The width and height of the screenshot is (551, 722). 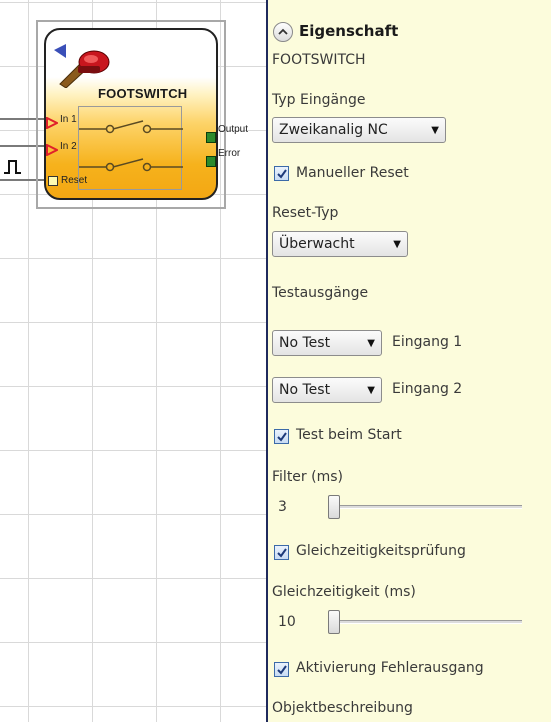 I want to click on section-header: Eigenschaft, so click(x=349, y=31).